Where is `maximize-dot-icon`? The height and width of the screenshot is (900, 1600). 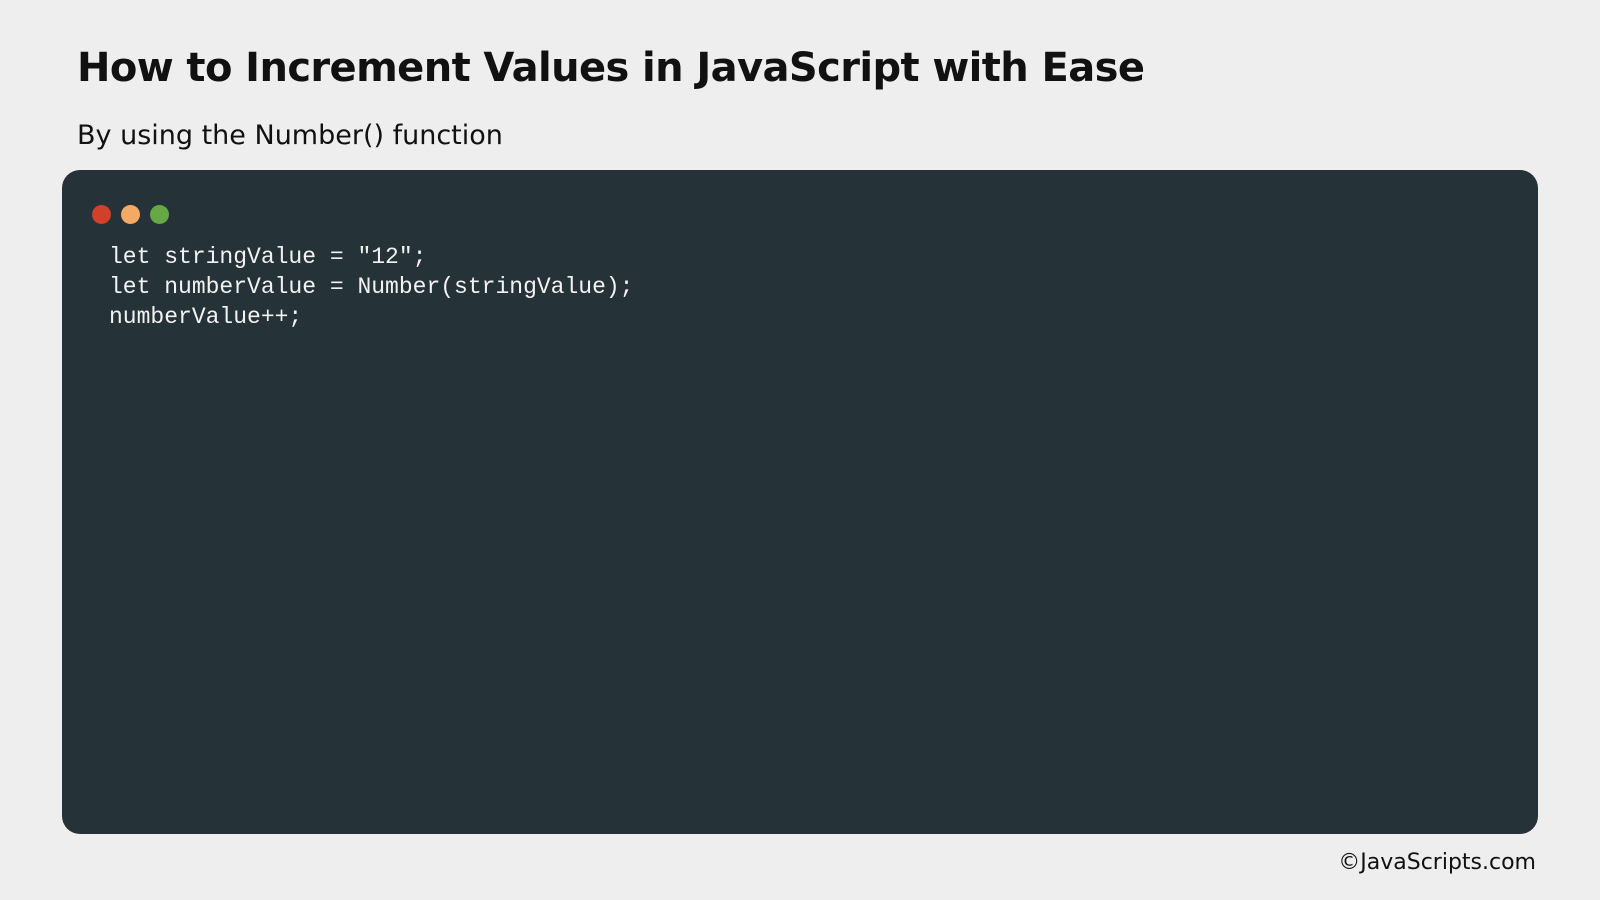 maximize-dot-icon is located at coordinates (159, 214).